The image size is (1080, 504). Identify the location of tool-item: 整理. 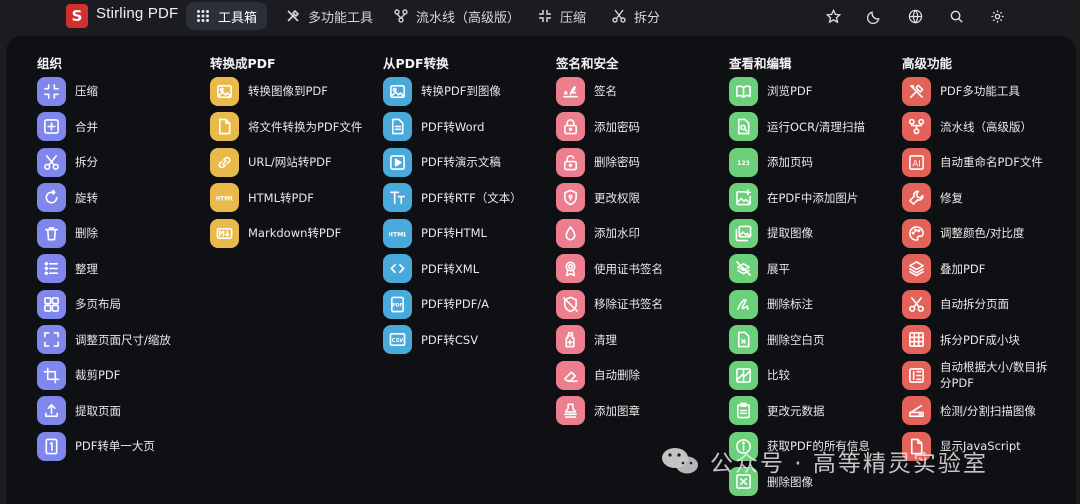
(115, 269).